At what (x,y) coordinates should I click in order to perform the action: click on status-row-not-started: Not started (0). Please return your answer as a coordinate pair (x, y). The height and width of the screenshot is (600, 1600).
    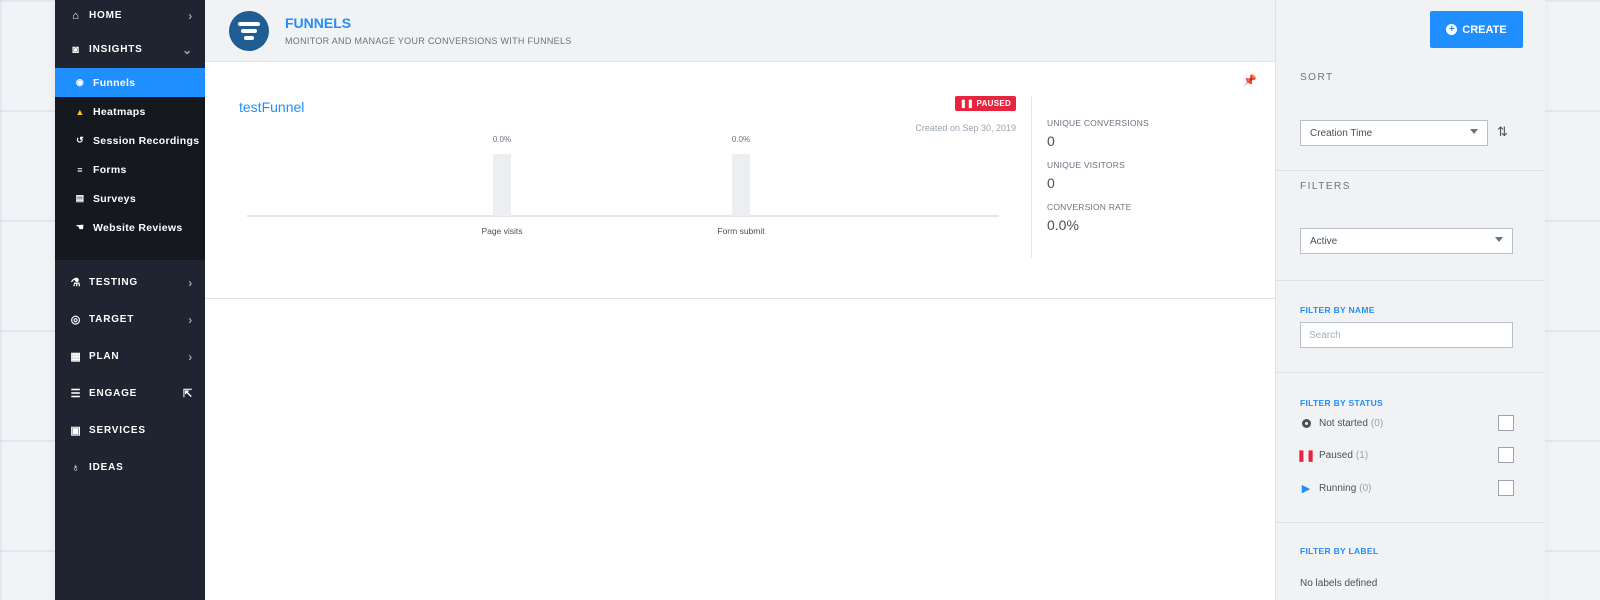
    Looking at the image, I should click on (1407, 423).